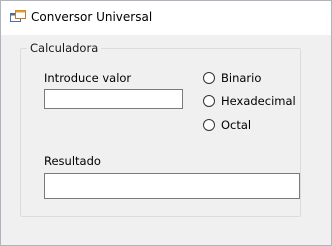 The image size is (332, 246). What do you see at coordinates (92, 17) in the screenshot?
I see `window-title: Conversor Universal` at bounding box center [92, 17].